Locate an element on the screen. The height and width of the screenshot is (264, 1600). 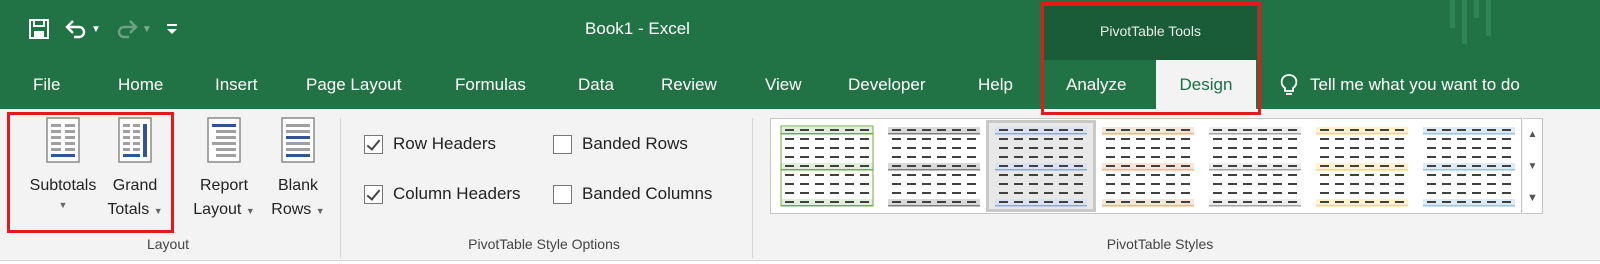
report-layout-label-line1: Report is located at coordinates (224, 185).